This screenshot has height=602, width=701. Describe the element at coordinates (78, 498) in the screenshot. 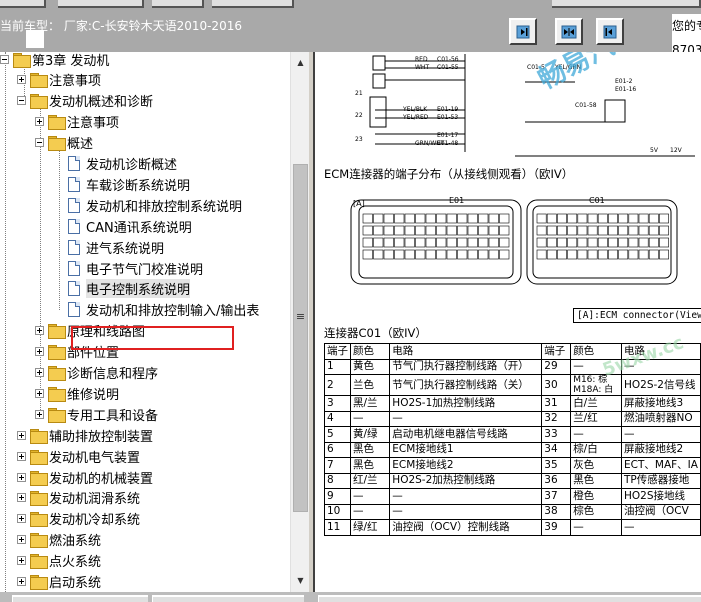

I see `tree-folder-node: 发动机润滑系统` at that location.